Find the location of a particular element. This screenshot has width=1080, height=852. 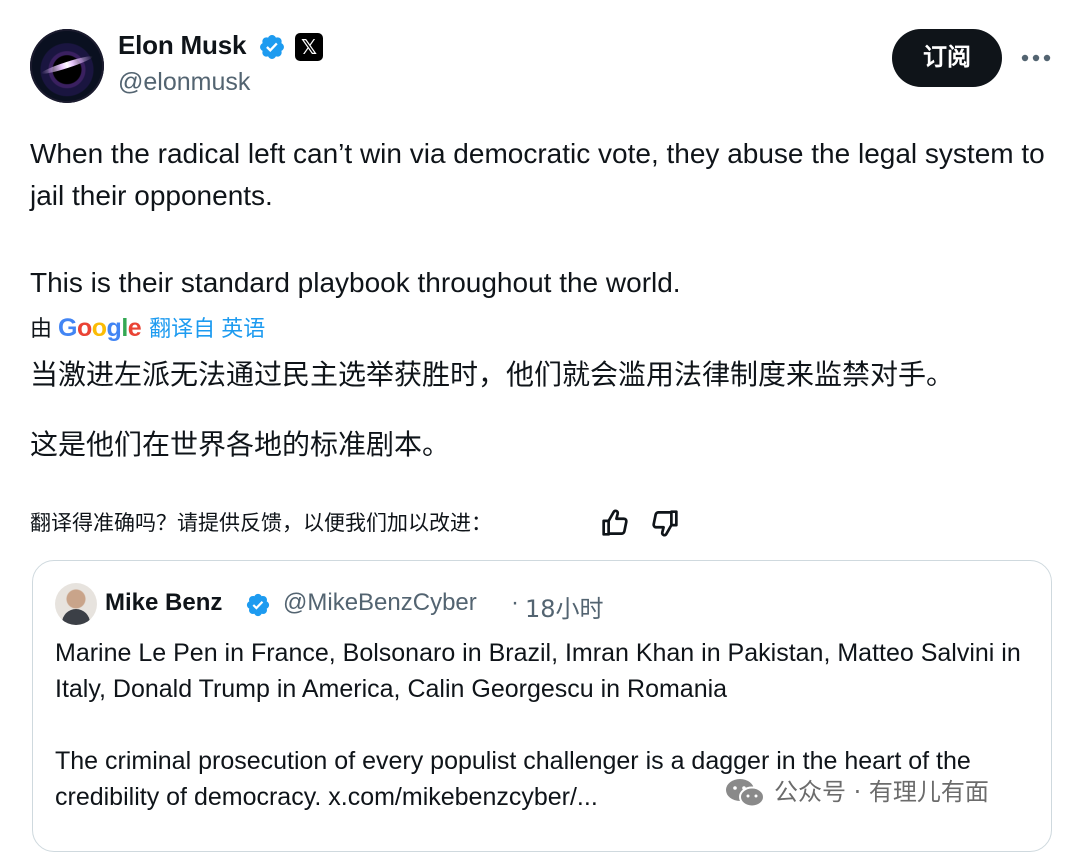

translated-text-paragraph-1: 当激进左派无法通过民主选举获胜时，他们就会滥用法律制度来监禁对手。 is located at coordinates (492, 374).